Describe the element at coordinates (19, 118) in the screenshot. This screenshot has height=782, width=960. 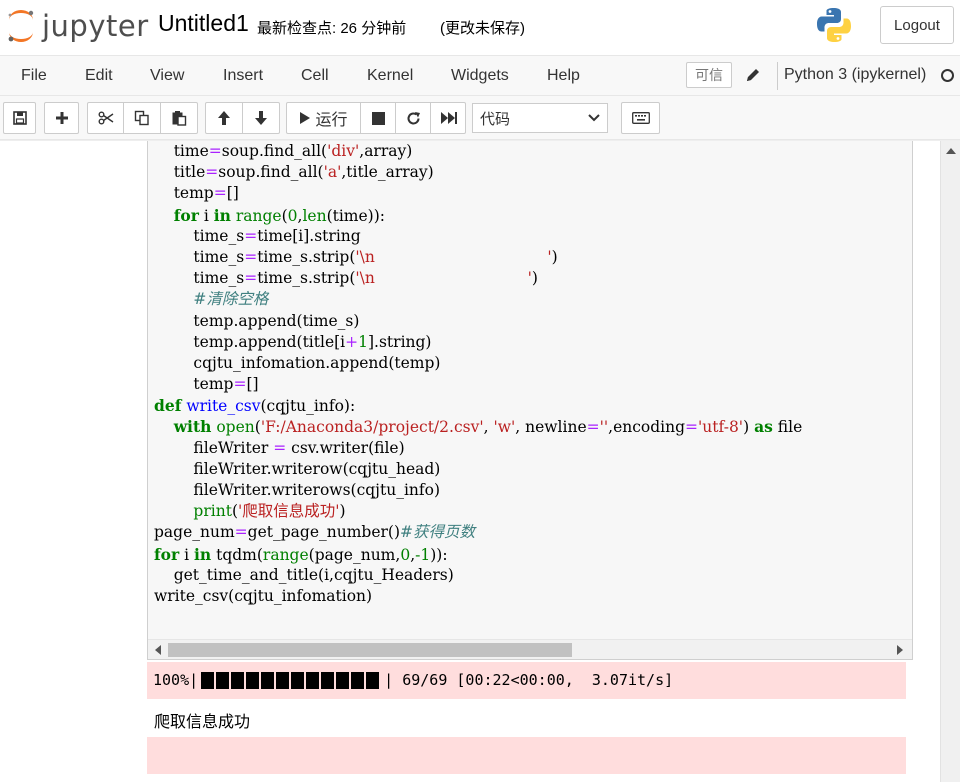
I see `save-button` at that location.